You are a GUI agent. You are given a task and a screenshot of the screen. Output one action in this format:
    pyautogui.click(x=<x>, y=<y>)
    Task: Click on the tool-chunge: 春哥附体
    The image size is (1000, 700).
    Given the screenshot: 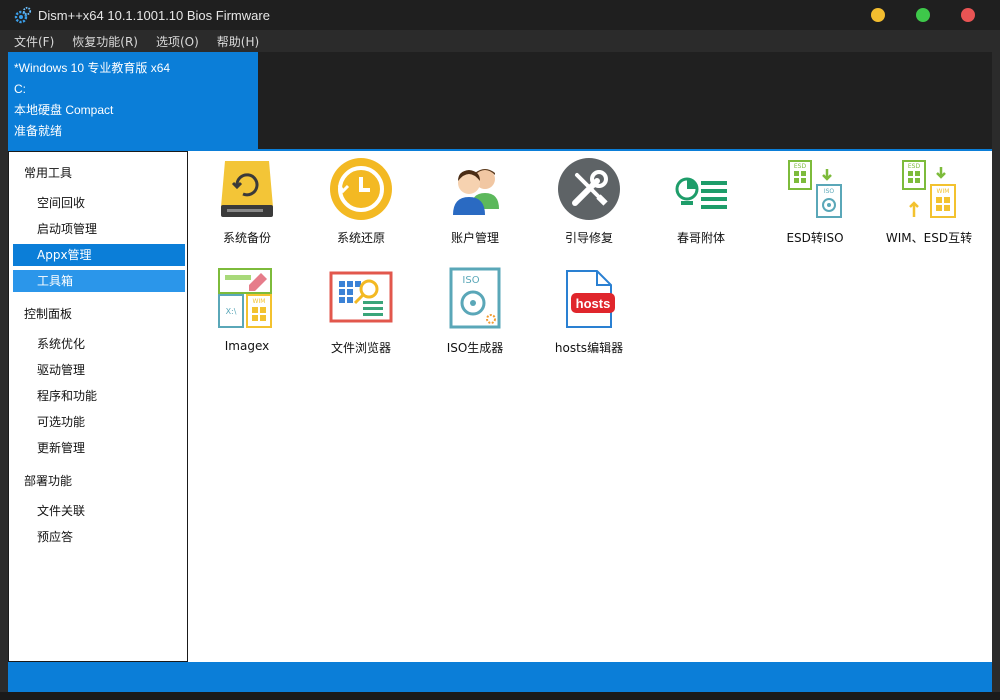 What is the action you would take?
    pyautogui.click(x=701, y=201)
    